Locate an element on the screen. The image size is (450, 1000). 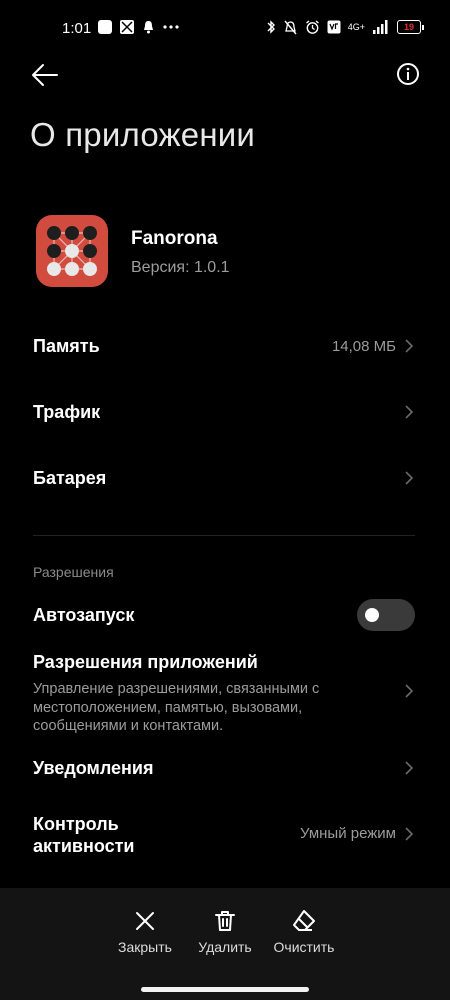
battery-indicator: 19 is located at coordinates (410, 27).